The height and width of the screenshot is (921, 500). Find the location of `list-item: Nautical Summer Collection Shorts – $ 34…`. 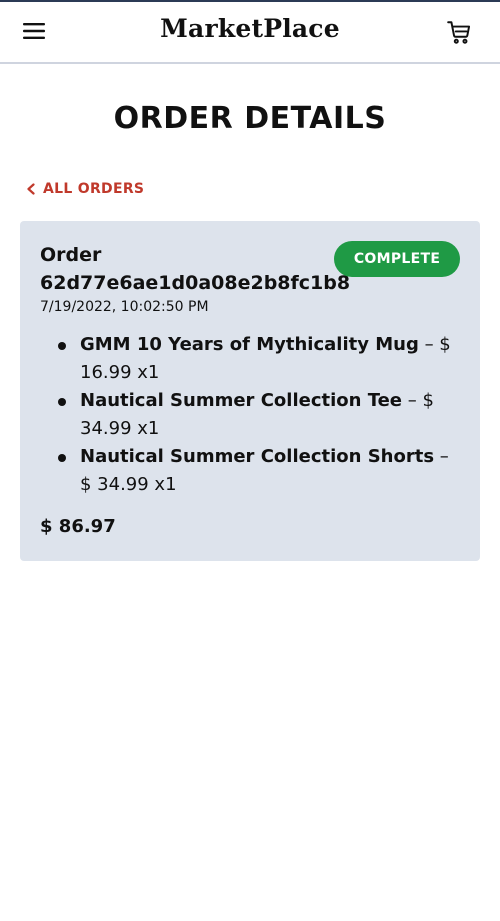

list-item: Nautical Summer Collection Shorts – $ 34… is located at coordinates (259, 471).